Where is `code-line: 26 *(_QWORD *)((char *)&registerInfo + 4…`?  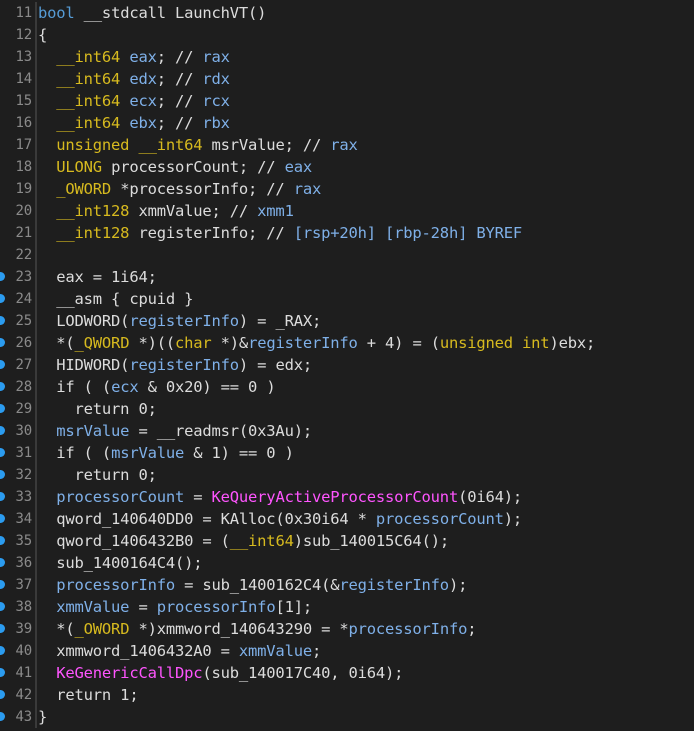 code-line: 26 *(_QWORD *)((char *)&registerInfo + 4… is located at coordinates (347, 343).